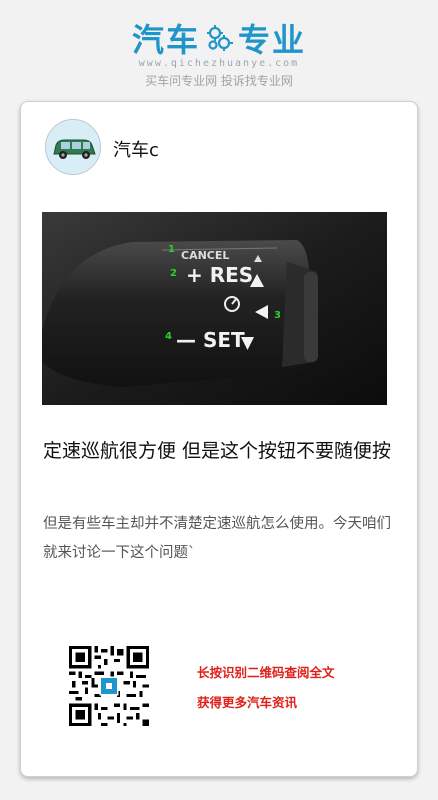 The image size is (438, 800). Describe the element at coordinates (73, 147) in the screenshot. I see `car-avatar-icon` at that location.